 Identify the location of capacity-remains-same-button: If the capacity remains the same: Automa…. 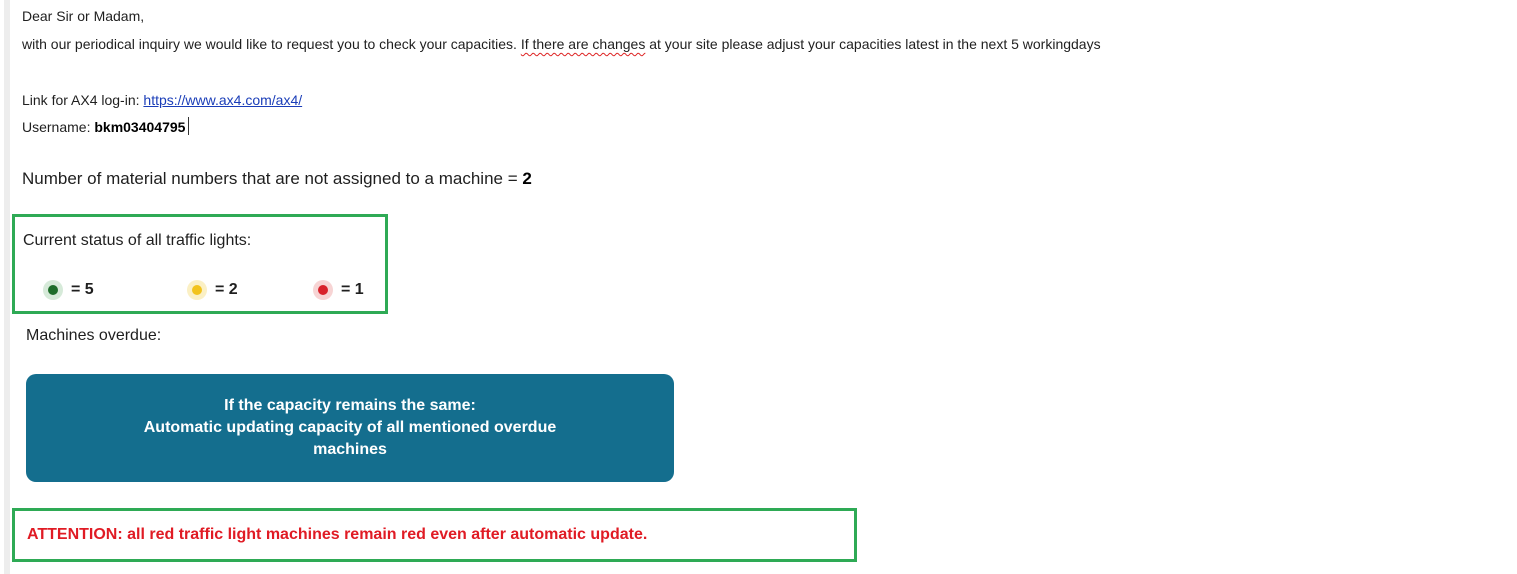
(350, 428).